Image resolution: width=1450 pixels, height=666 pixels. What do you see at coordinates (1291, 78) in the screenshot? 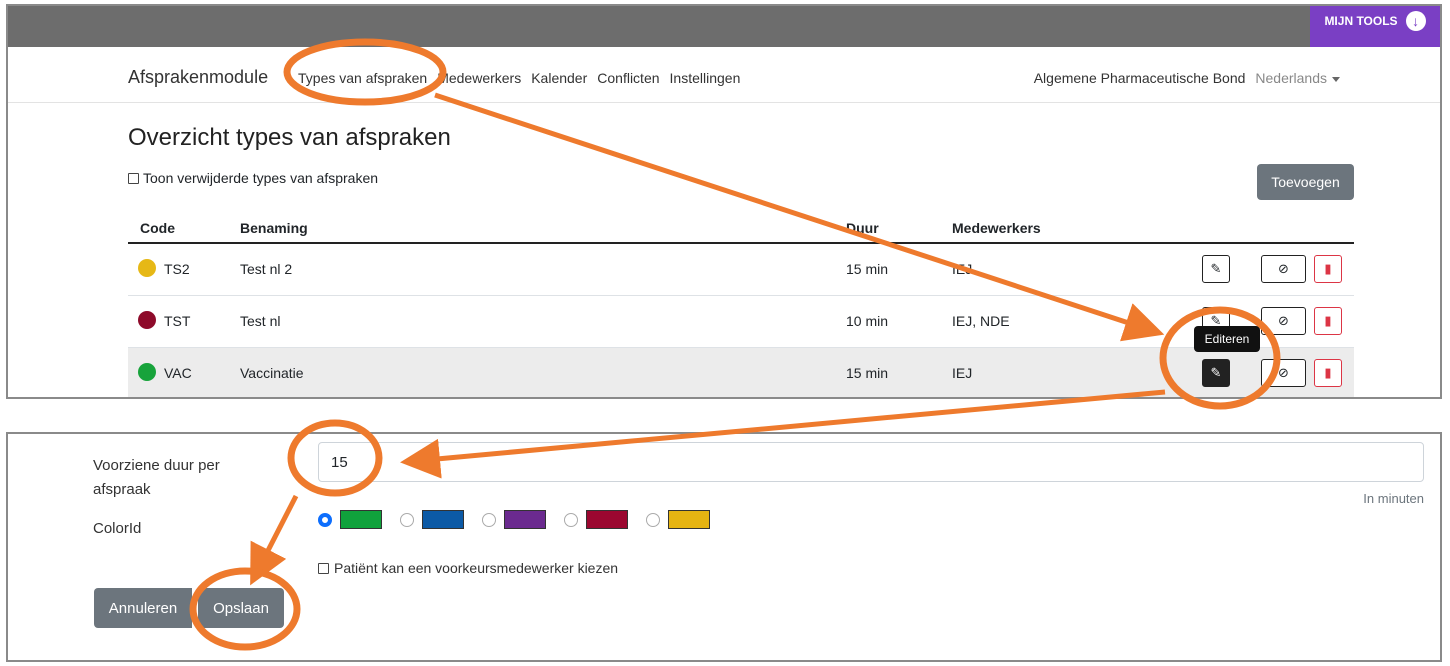
I see `language-label: Nederlands` at bounding box center [1291, 78].